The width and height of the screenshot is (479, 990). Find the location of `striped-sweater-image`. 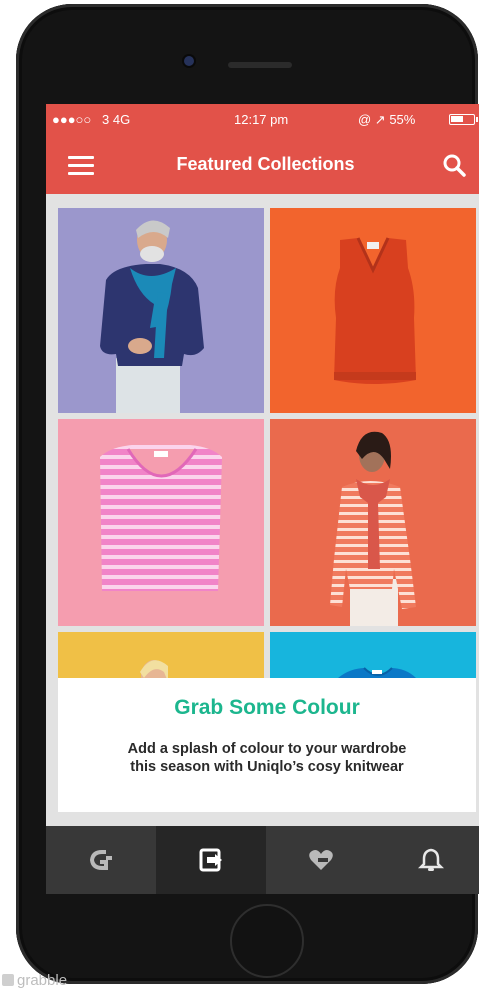

striped-sweater-image is located at coordinates (161, 522).